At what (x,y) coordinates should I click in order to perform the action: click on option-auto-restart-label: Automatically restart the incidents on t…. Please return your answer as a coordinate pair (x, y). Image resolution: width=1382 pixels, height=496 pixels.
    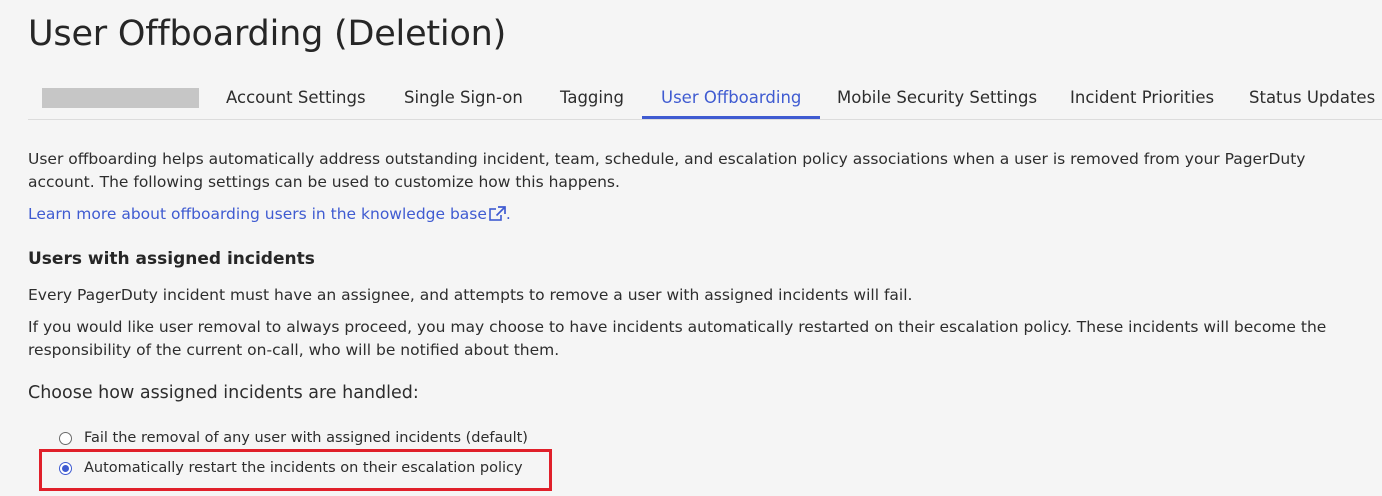
    Looking at the image, I should click on (303, 468).